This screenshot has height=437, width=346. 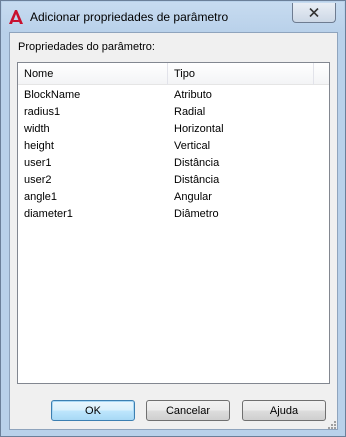 What do you see at coordinates (38, 180) in the screenshot?
I see `item-name: user2` at bounding box center [38, 180].